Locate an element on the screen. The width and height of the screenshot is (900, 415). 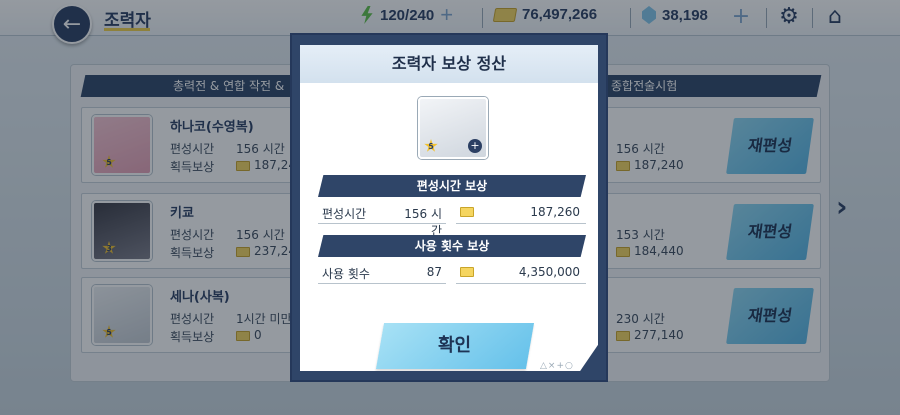
count-value: 87 is located at coordinates (434, 272).